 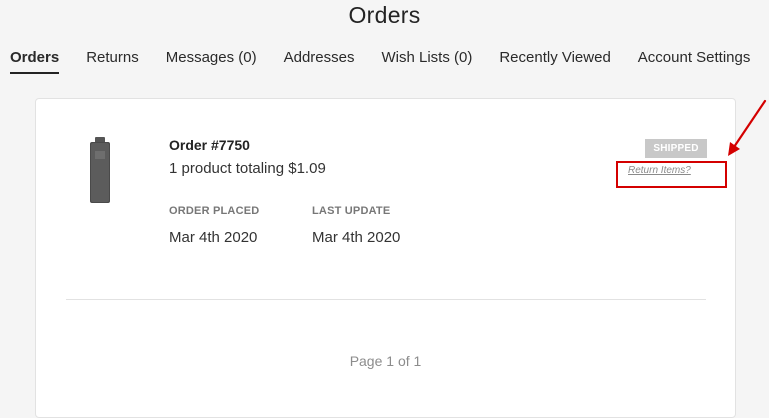 What do you see at coordinates (676, 148) in the screenshot?
I see `status-badge: SHIPPED` at bounding box center [676, 148].